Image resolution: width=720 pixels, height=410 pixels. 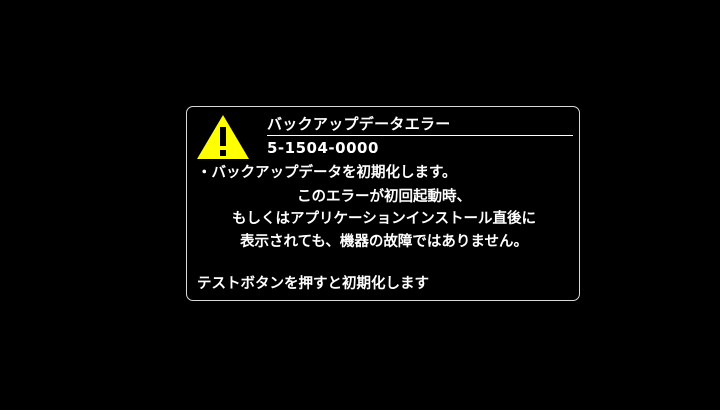 I want to click on message-line-3: もしくはアプリケーションインストール直後に, so click(x=384, y=219).